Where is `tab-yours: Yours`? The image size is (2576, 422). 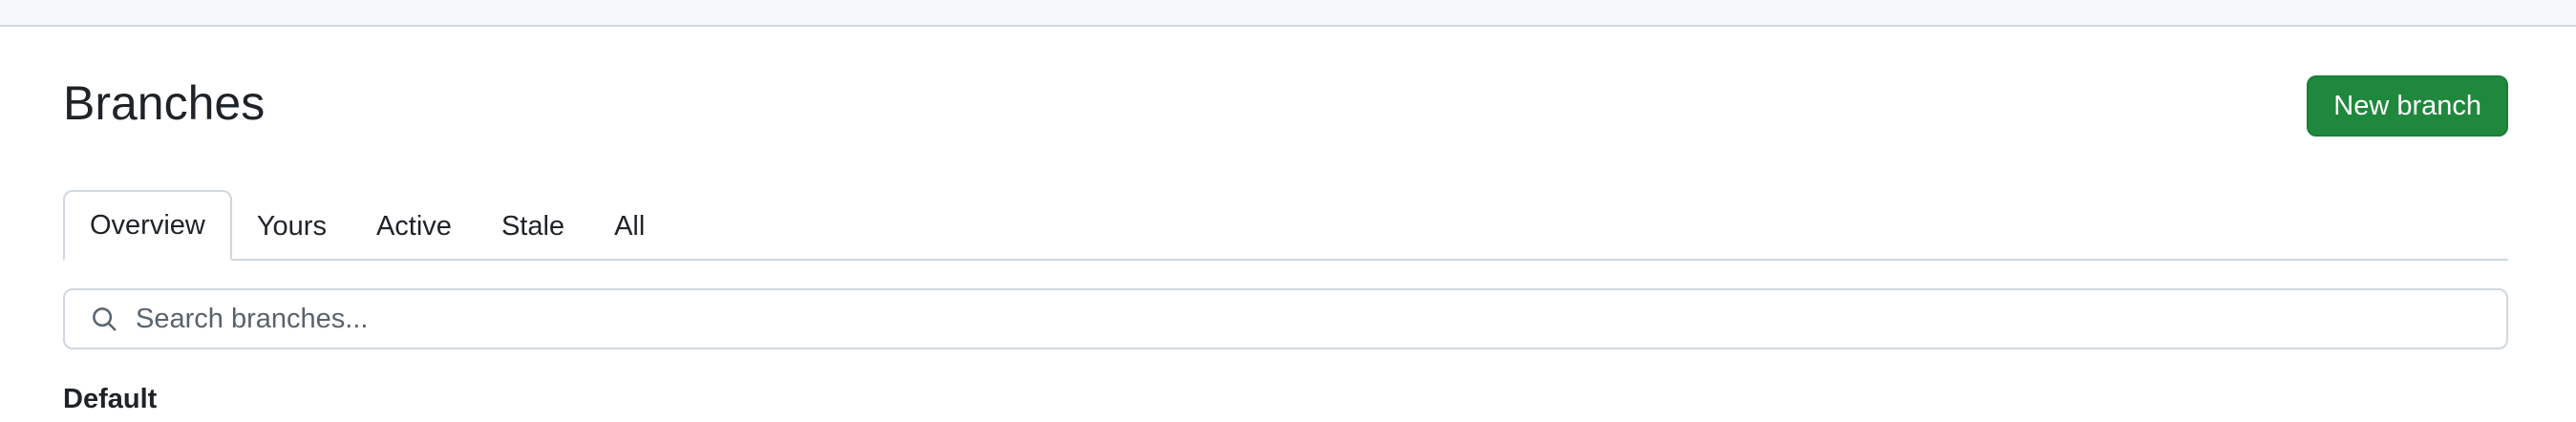 tab-yours: Yours is located at coordinates (291, 227).